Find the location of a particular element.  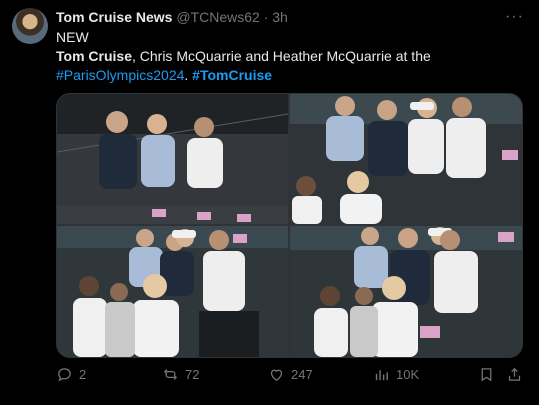

tweet-line-3-mid: . is located at coordinates (188, 75).